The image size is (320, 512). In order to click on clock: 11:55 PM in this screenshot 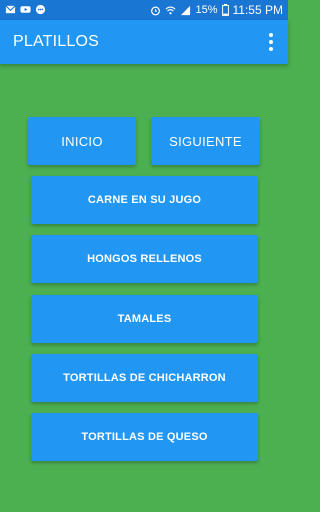, I will do `click(257, 10)`.